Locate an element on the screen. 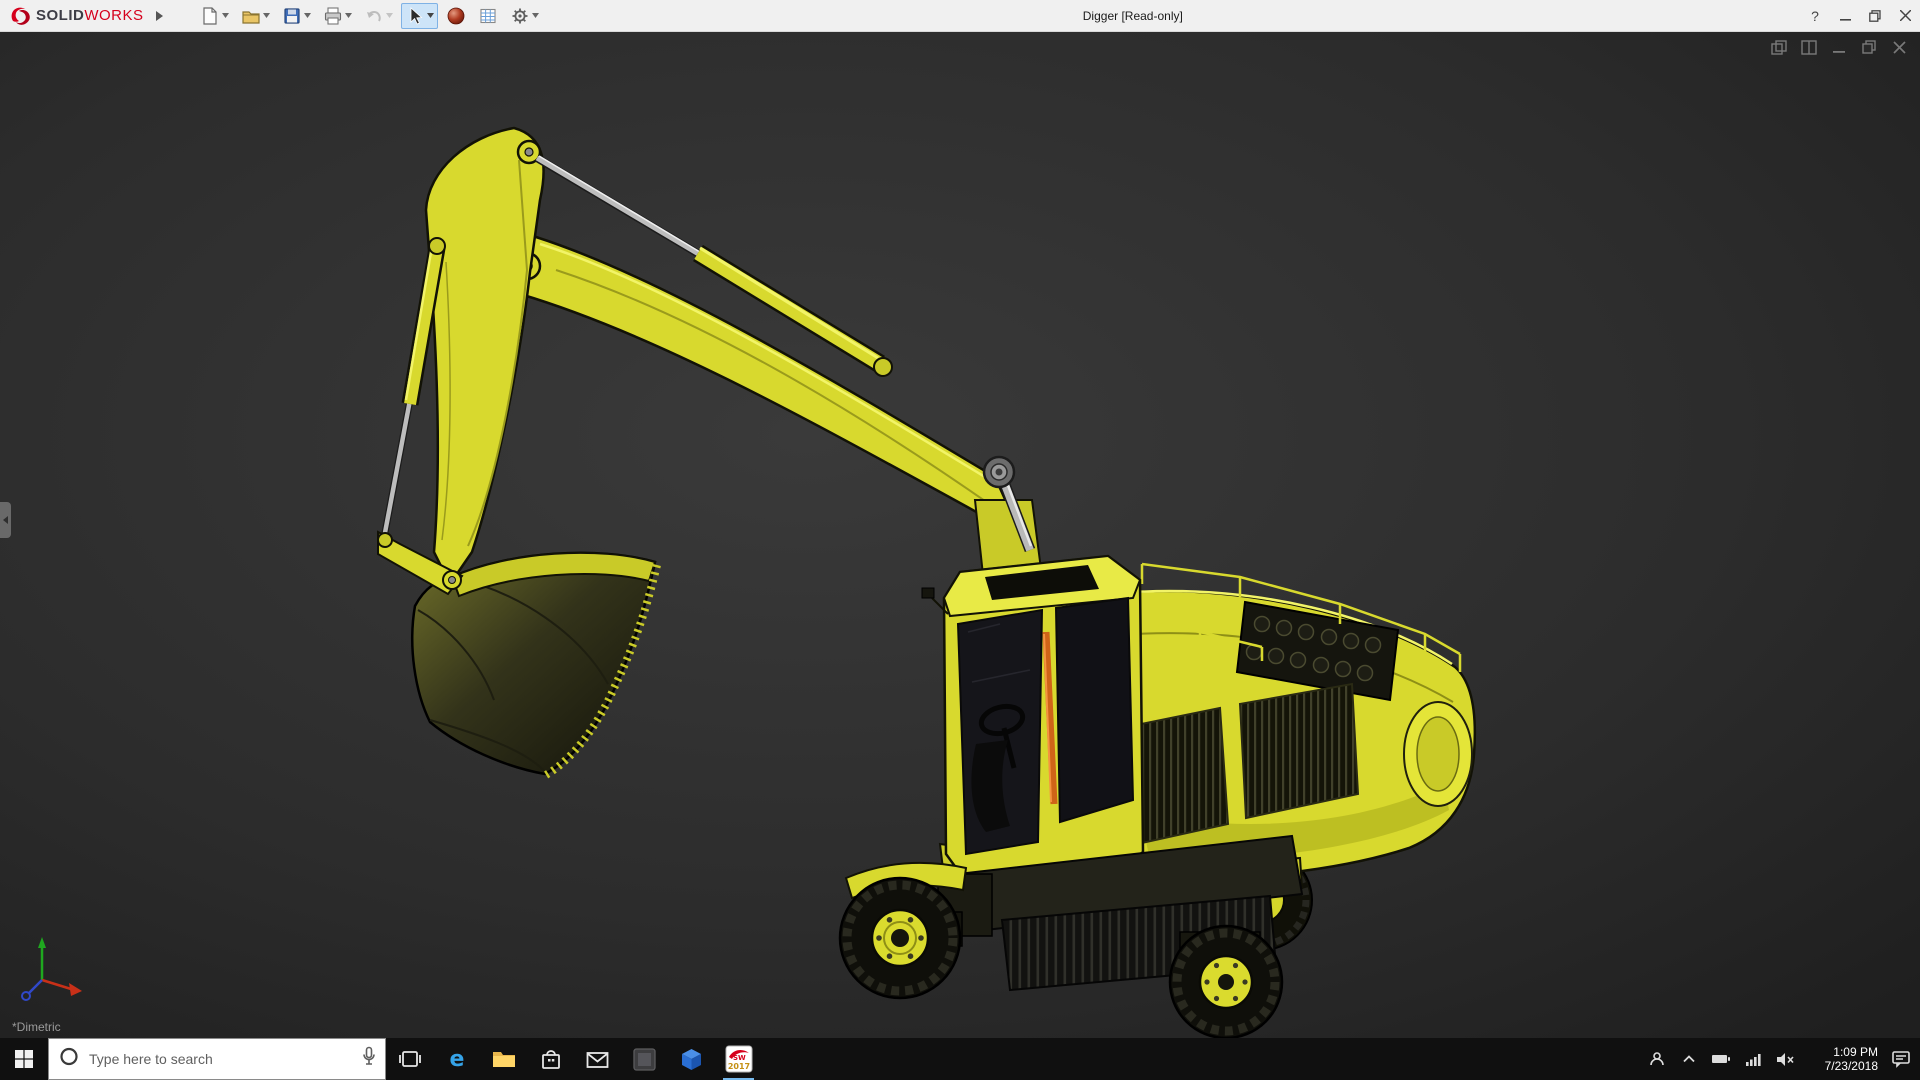 The height and width of the screenshot is (1080, 1920). cad-viewer-button is located at coordinates (691, 1059).